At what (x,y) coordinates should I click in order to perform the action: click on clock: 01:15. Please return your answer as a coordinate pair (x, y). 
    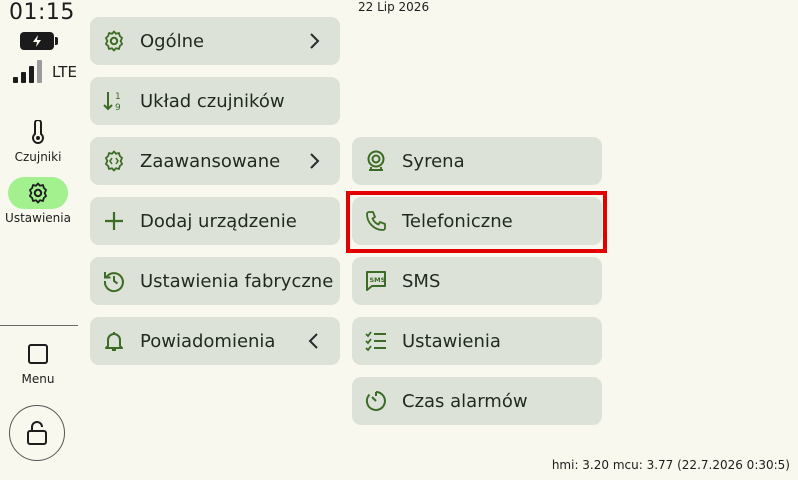
    Looking at the image, I should click on (42, 12).